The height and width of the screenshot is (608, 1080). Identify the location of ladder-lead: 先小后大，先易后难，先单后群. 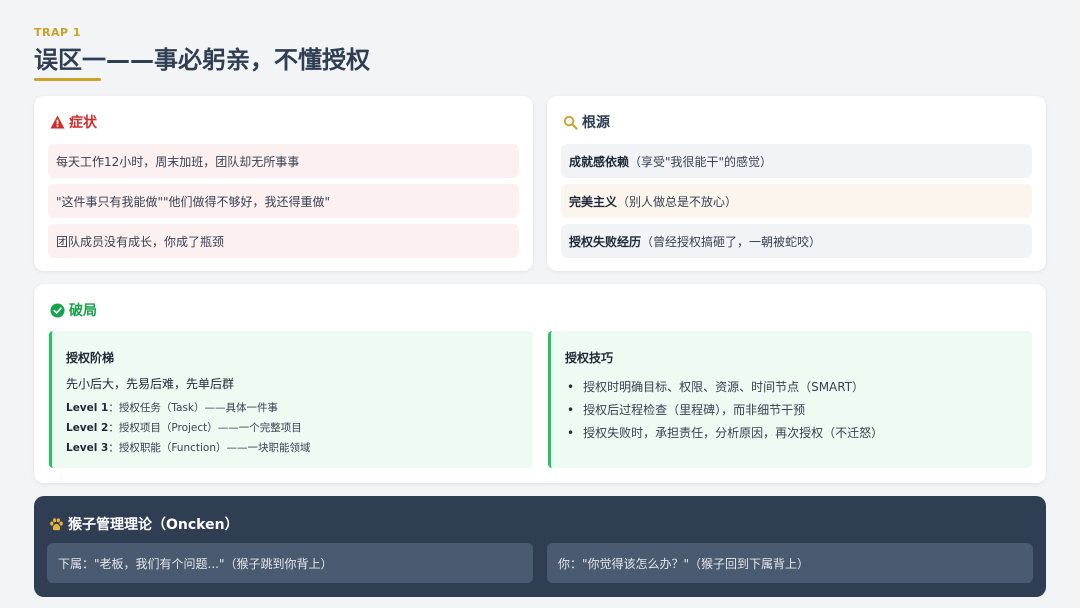
(150, 384).